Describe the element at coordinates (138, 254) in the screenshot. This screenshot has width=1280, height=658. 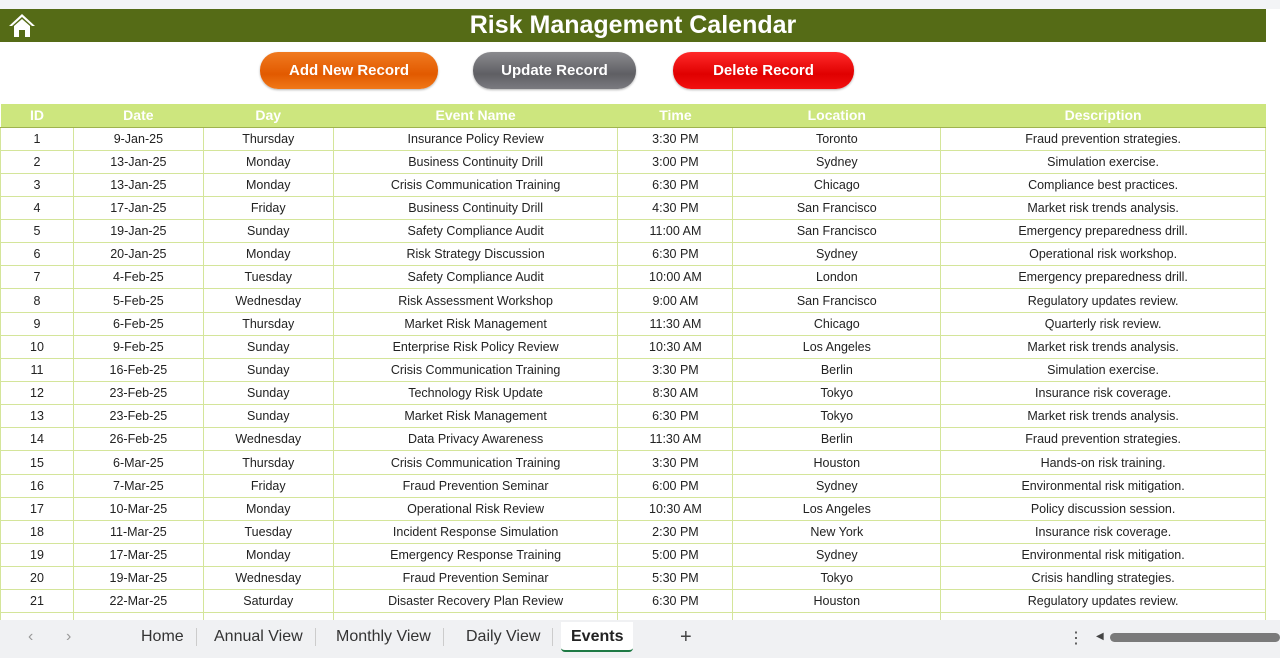
I see `cell-date: 20-Jan-25` at that location.